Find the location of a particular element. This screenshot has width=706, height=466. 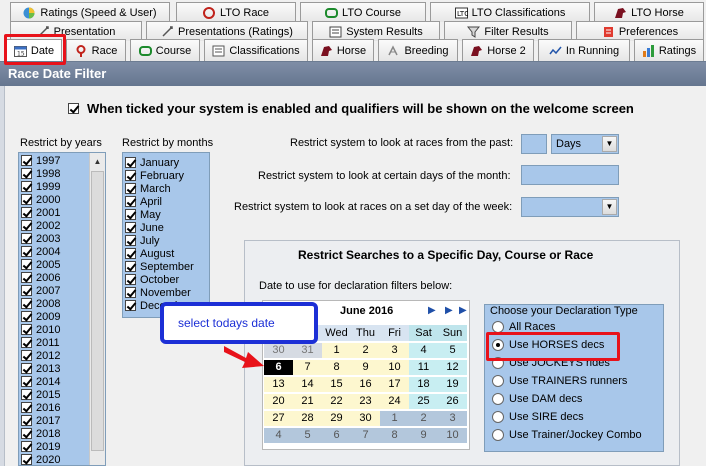

year-item: 2013 is located at coordinates (56, 368).